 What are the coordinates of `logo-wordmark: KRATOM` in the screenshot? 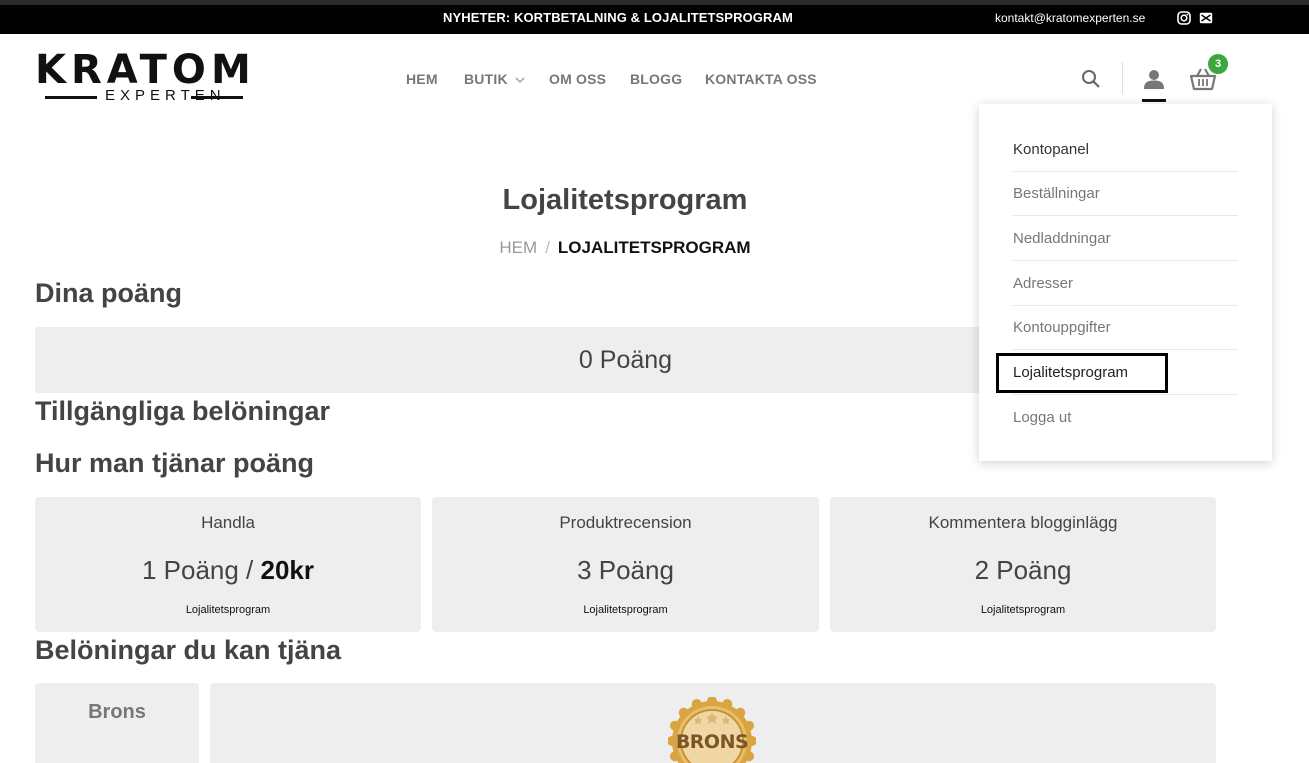 It's located at (145, 70).